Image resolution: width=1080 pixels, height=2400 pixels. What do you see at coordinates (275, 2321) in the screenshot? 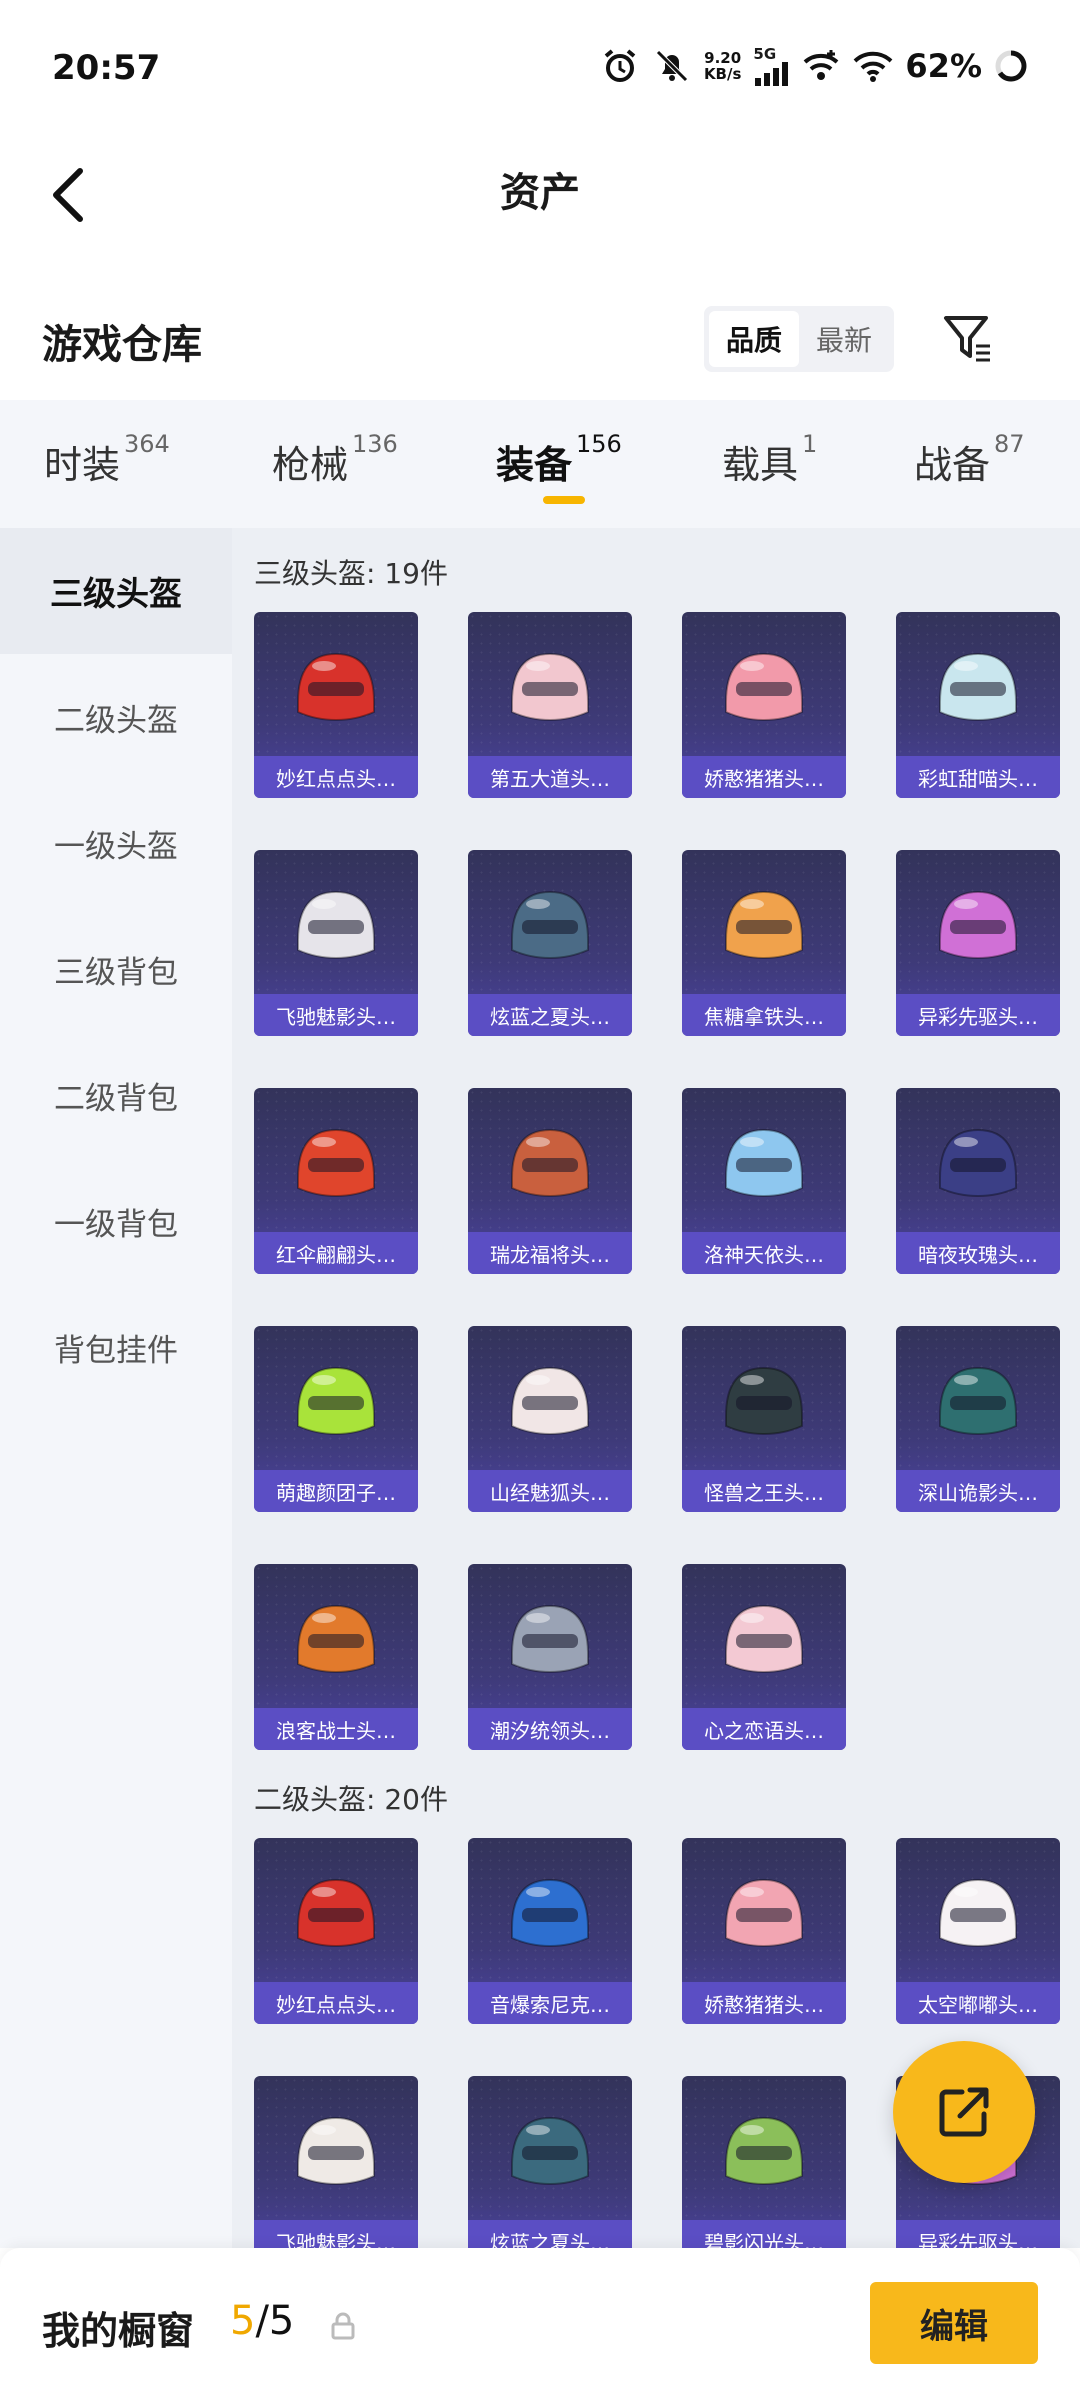
I see `showcase-count-total: /5` at bounding box center [275, 2321].